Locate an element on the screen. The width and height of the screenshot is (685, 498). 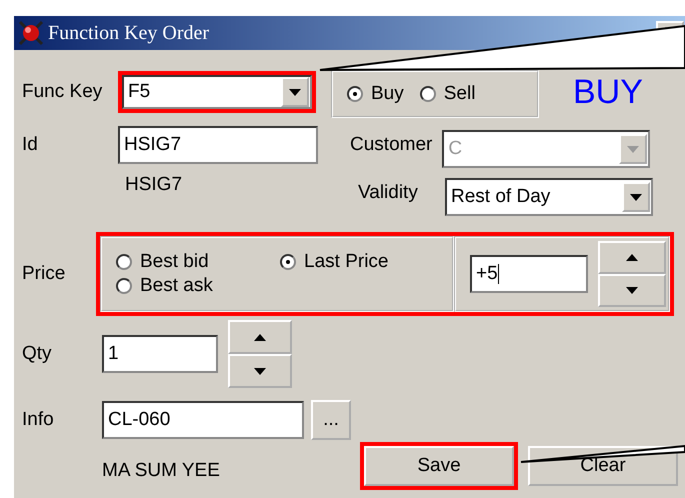
side-display: BUY is located at coordinates (608, 92).